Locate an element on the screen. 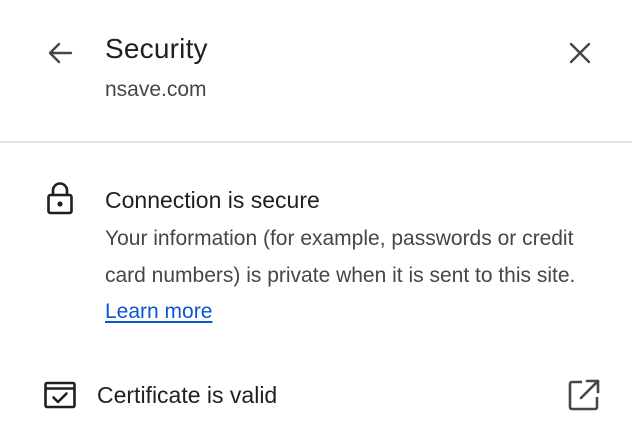 The height and width of the screenshot is (438, 632). certificate-status-label: Certificate is valid is located at coordinates (187, 395).